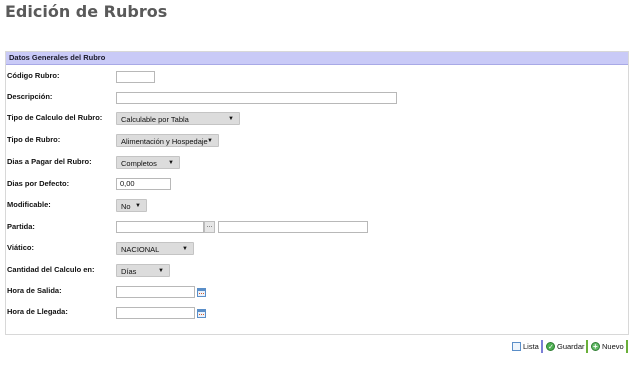 Image resolution: width=640 pixels, height=373 pixels. Describe the element at coordinates (140, 249) in the screenshot. I see `viatico-value: NACIONAL` at that location.